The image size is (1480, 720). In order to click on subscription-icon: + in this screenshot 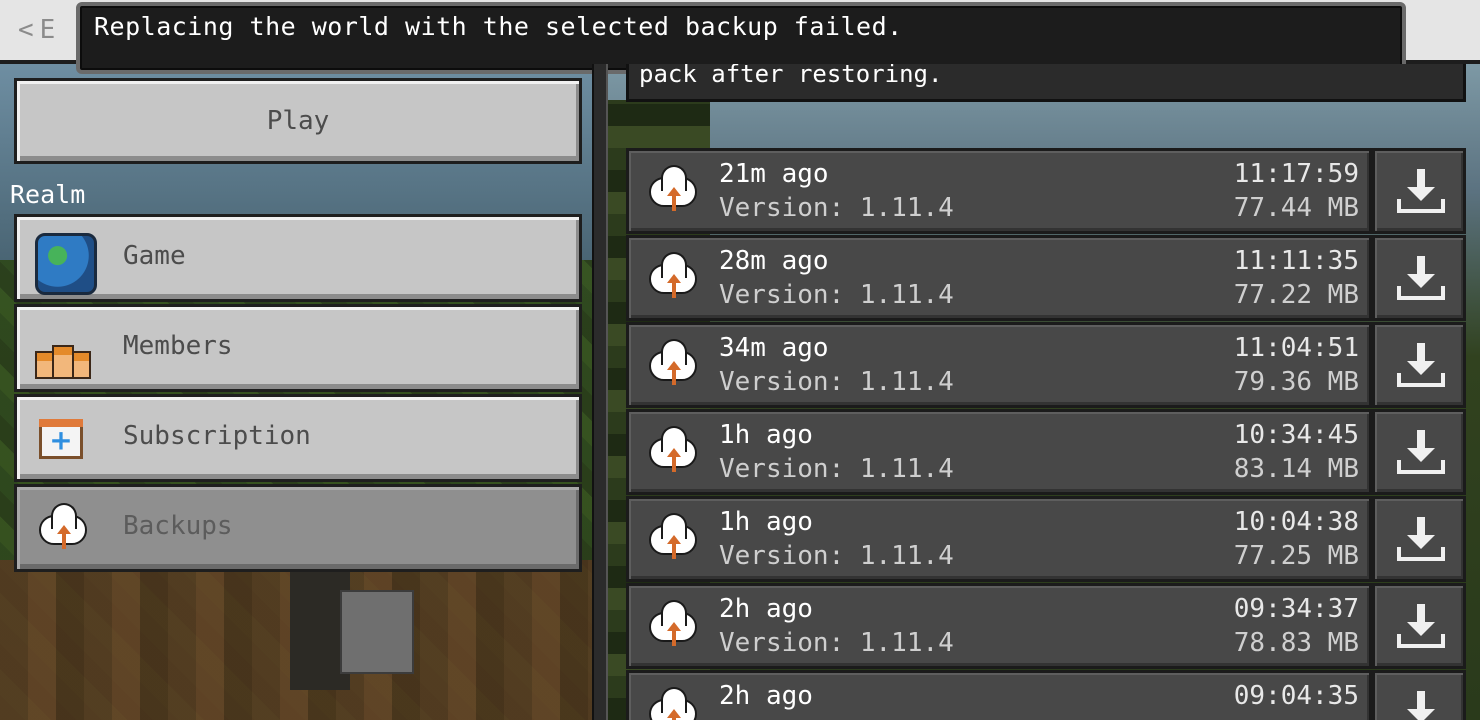, I will do `click(61, 439)`.